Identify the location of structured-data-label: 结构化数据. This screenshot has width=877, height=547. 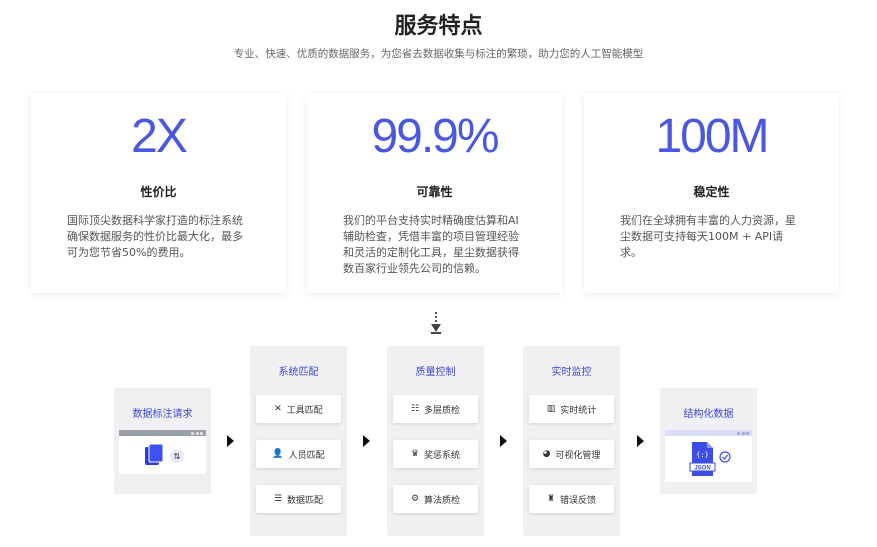
(708, 414).